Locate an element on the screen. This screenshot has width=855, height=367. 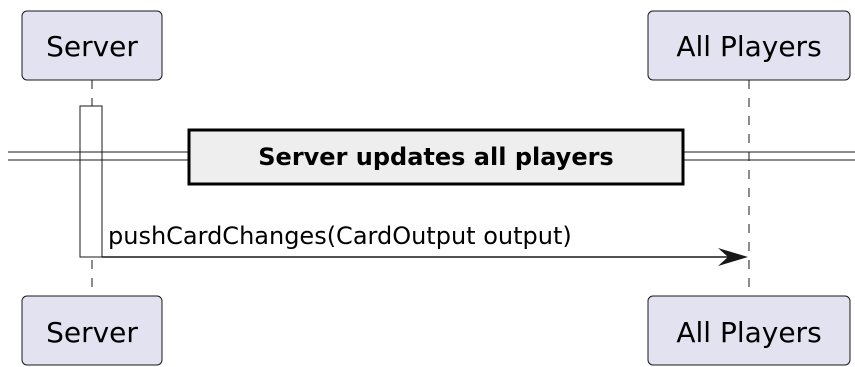
participant-server-top: Server is located at coordinates (92, 45).